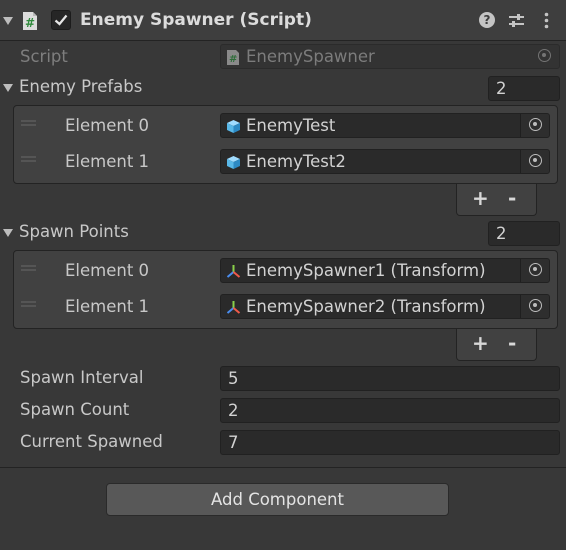  Describe the element at coordinates (390, 410) in the screenshot. I see `spawn-count-field: 2` at that location.